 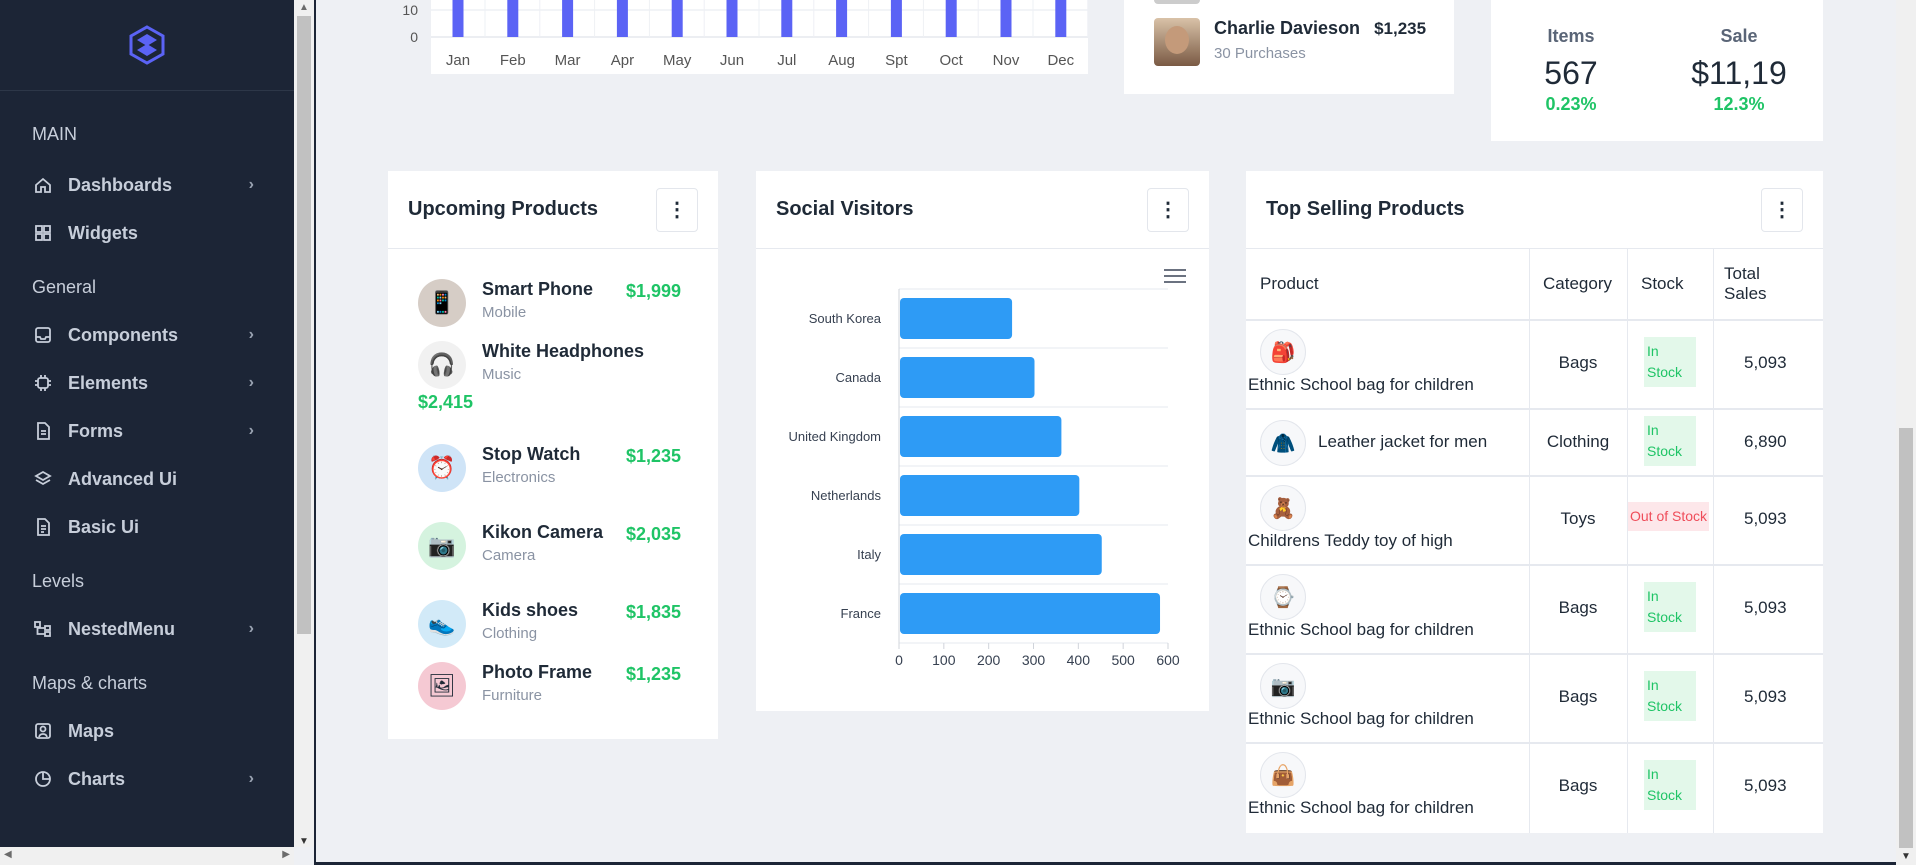 What do you see at coordinates (1577, 284) in the screenshot?
I see `col-header-category: Category` at bounding box center [1577, 284].